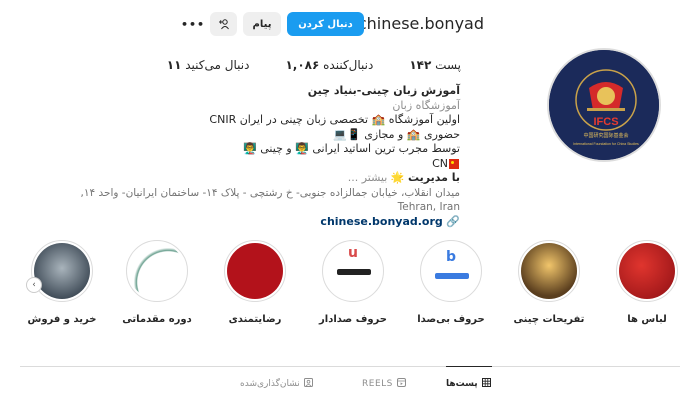 This screenshot has width=700, height=400. Describe the element at coordinates (401, 384) in the screenshot. I see `reels-icon` at that location.